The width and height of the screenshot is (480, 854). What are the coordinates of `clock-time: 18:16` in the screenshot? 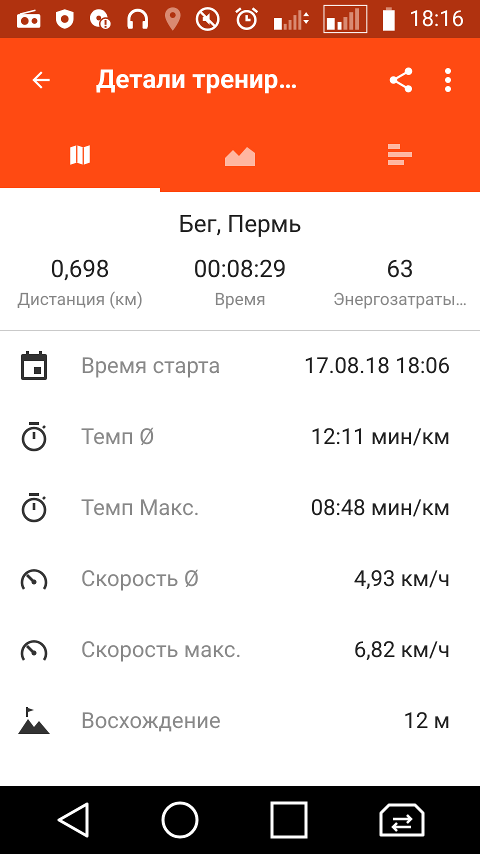 It's located at (436, 20).